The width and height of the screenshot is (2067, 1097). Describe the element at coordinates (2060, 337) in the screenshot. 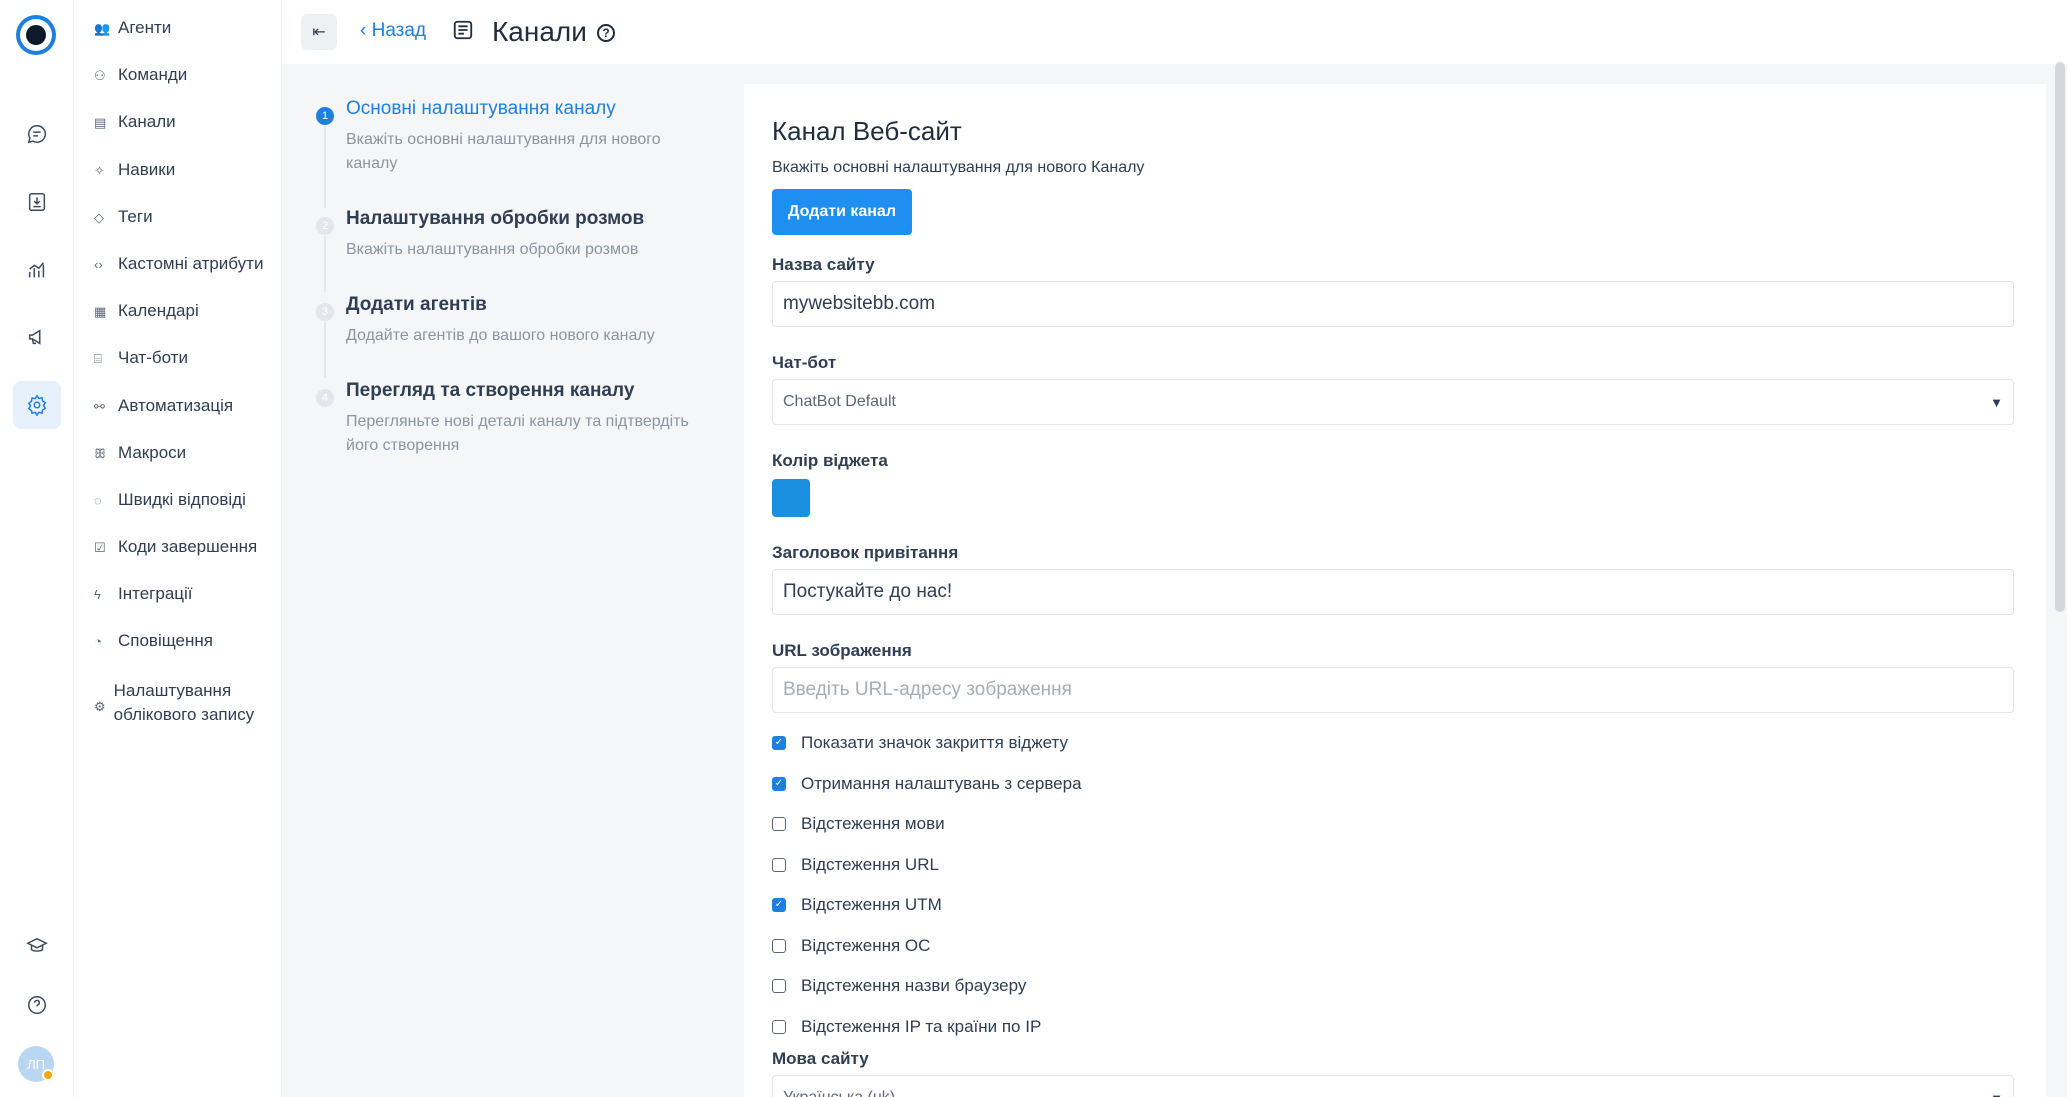

I see `page-scrollbar` at that location.